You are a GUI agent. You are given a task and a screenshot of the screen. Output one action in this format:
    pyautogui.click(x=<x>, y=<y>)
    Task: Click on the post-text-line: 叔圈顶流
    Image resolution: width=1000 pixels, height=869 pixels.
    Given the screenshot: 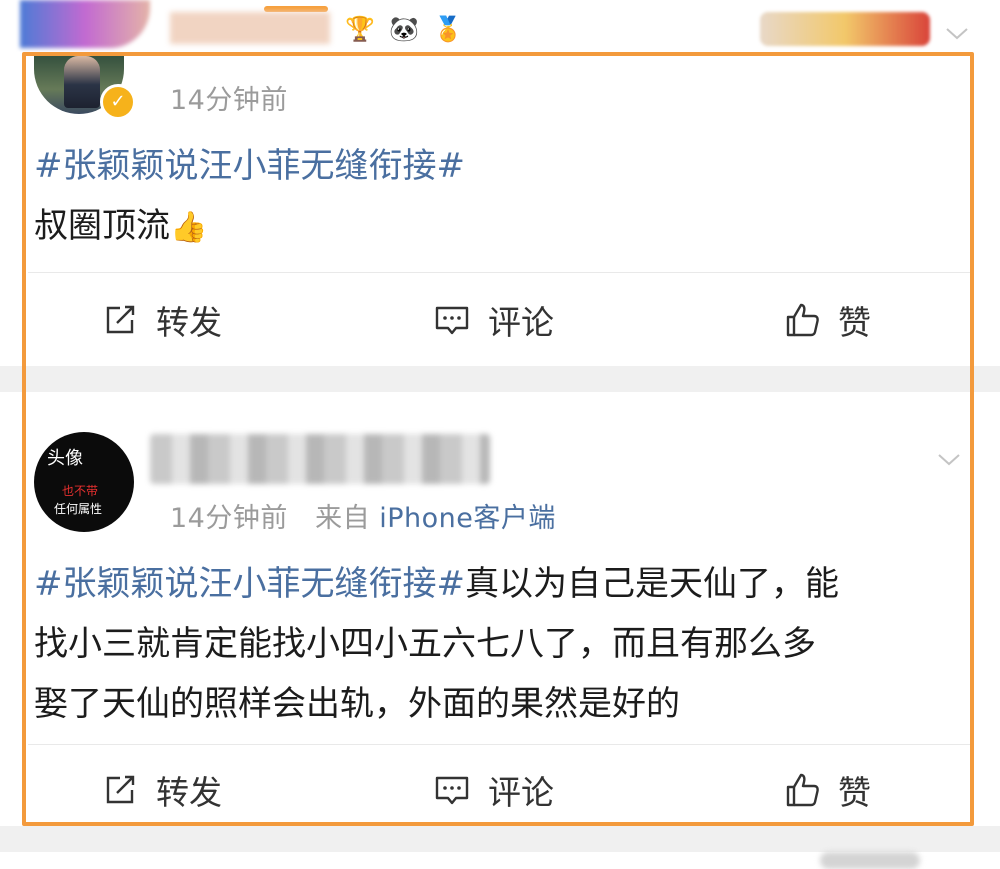 What is the action you would take?
    pyautogui.click(x=102, y=226)
    